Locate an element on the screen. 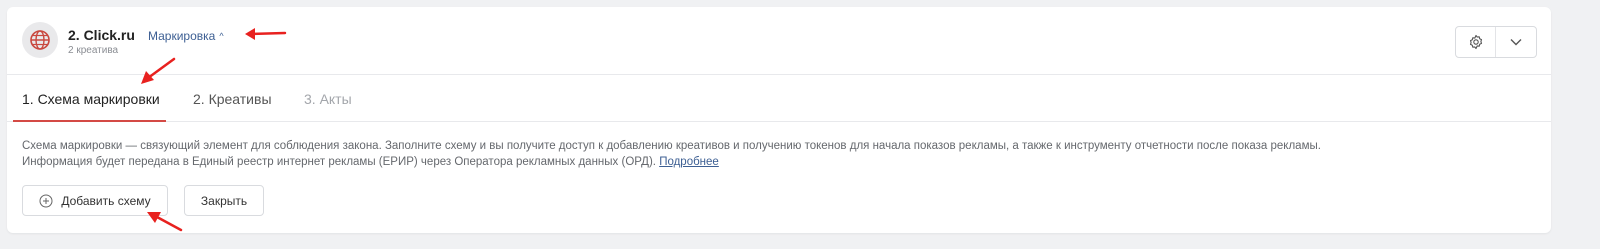 This screenshot has width=1600, height=249. chevron-down-icon is located at coordinates (1516, 42).